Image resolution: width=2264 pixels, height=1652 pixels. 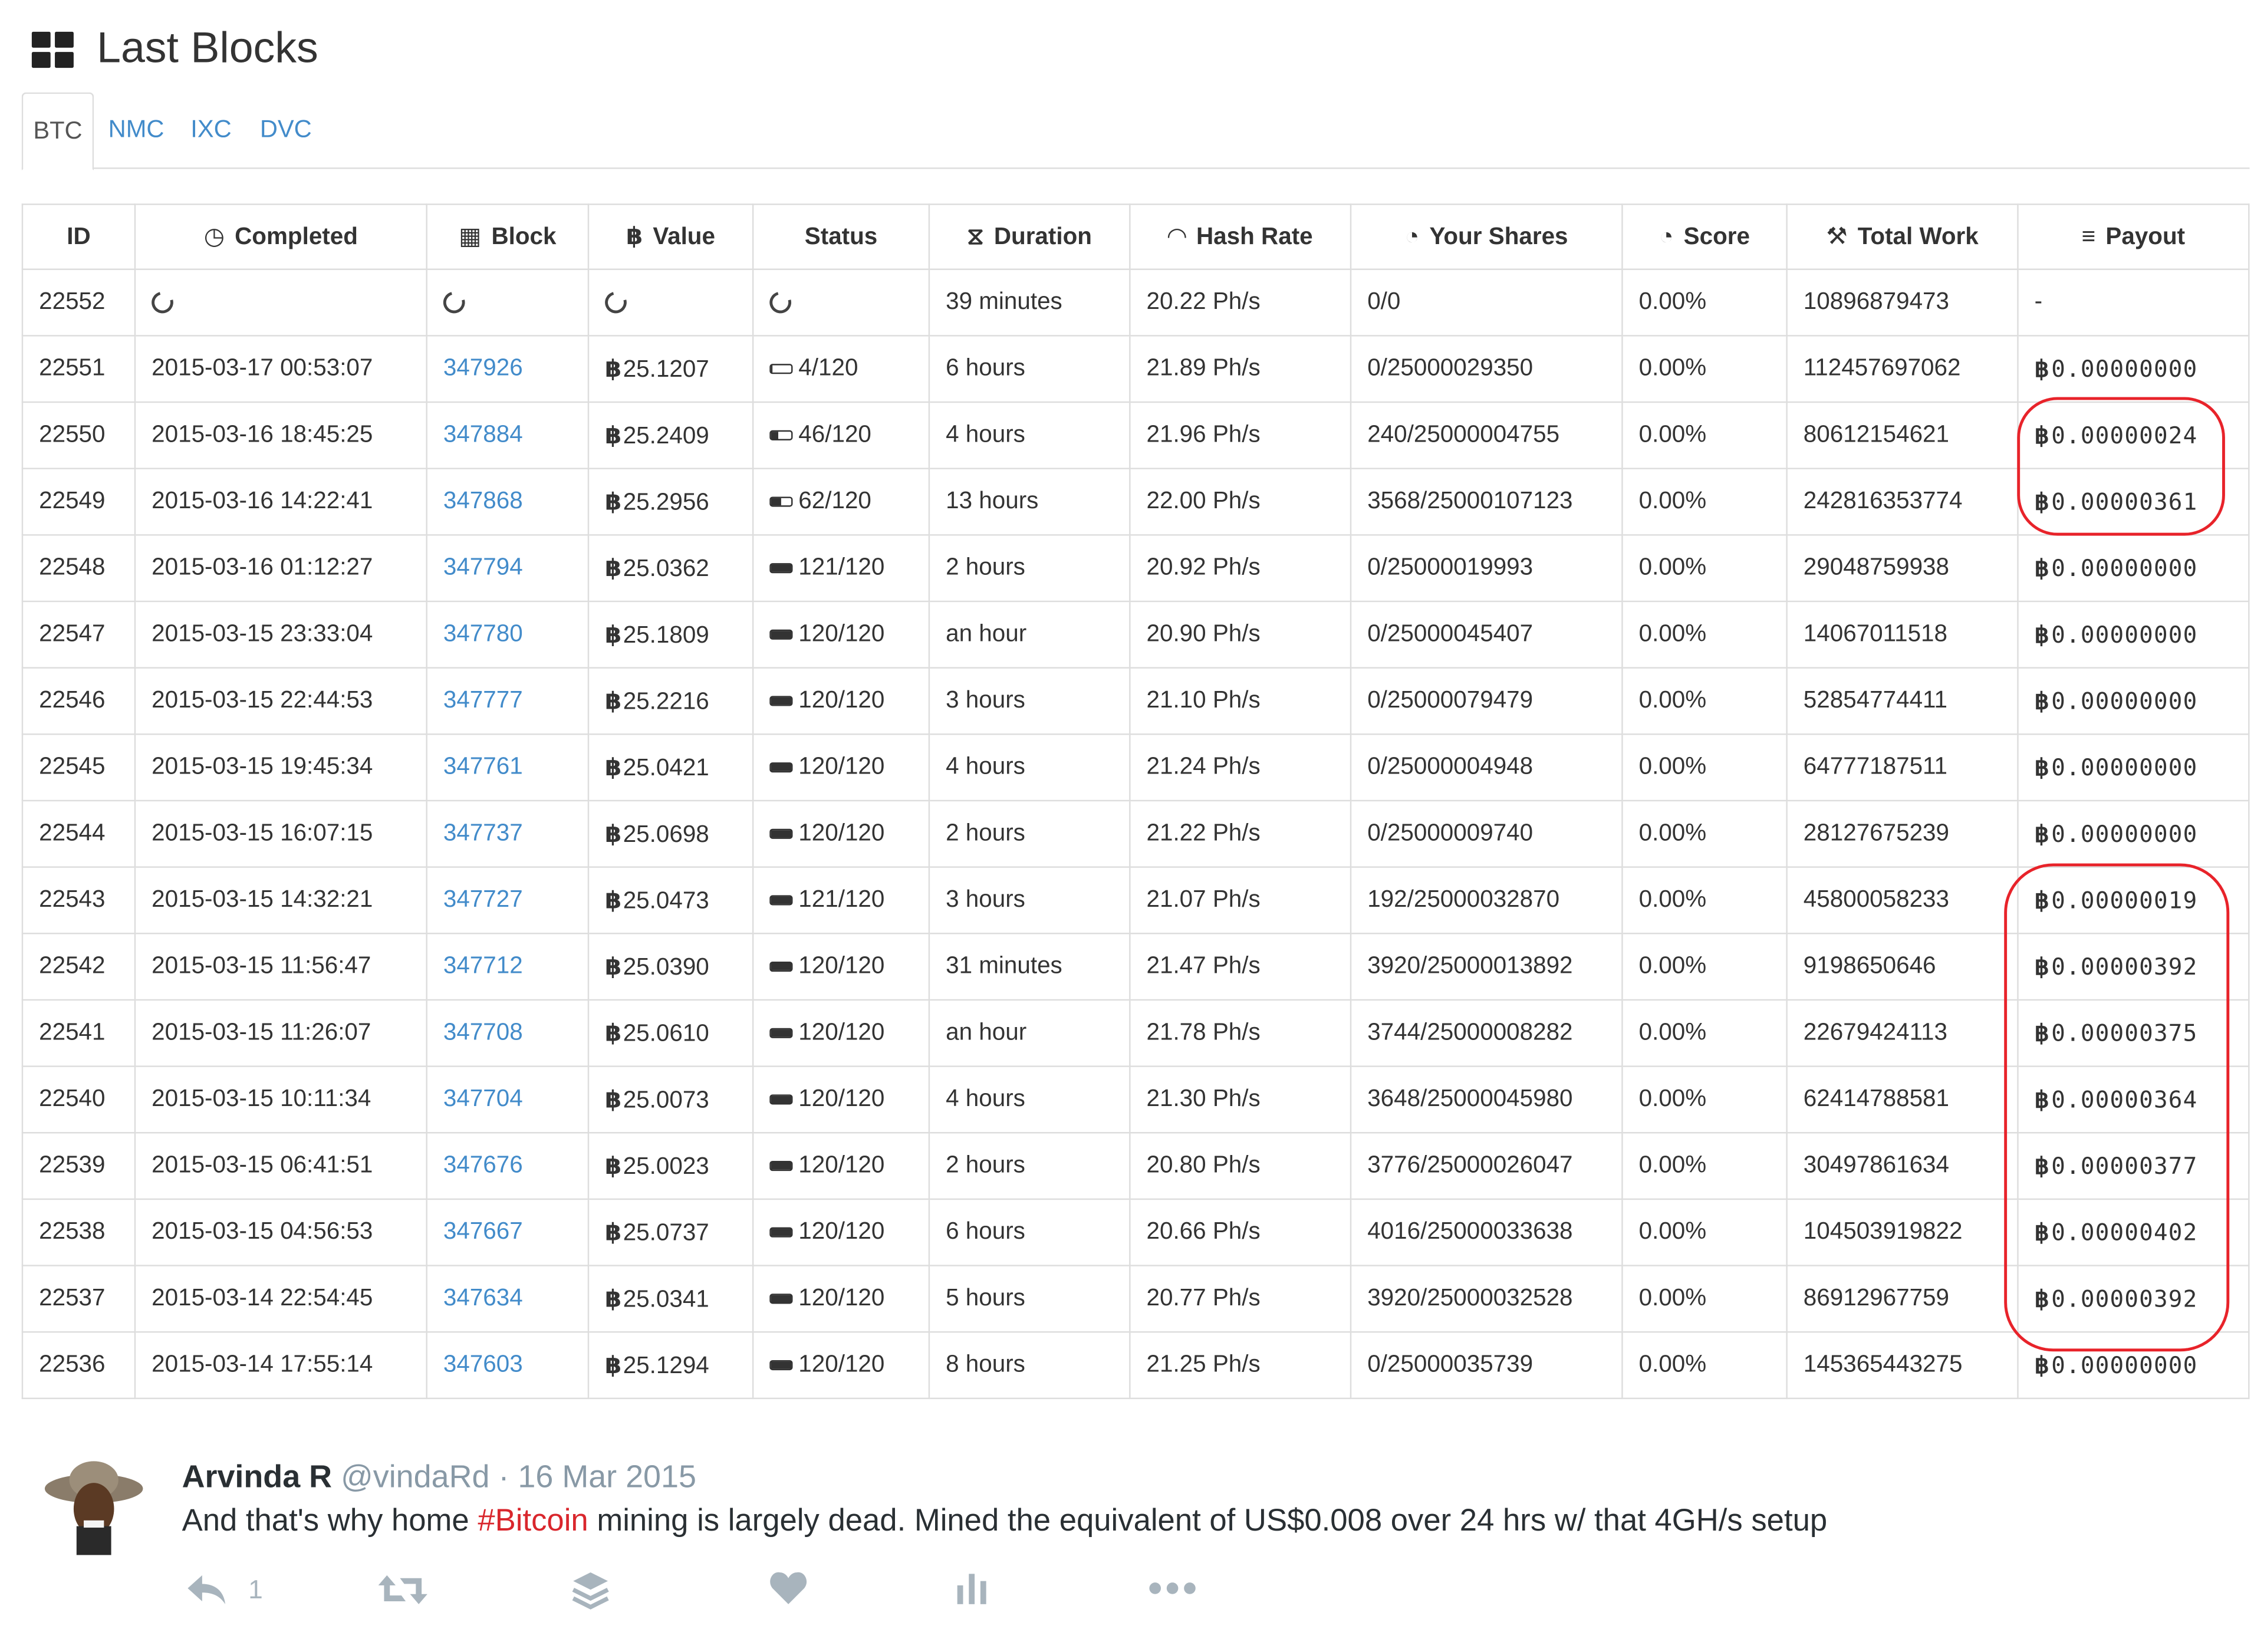 What do you see at coordinates (670, 1099) in the screenshot?
I see `cell-value: ฿ 25.0073` at bounding box center [670, 1099].